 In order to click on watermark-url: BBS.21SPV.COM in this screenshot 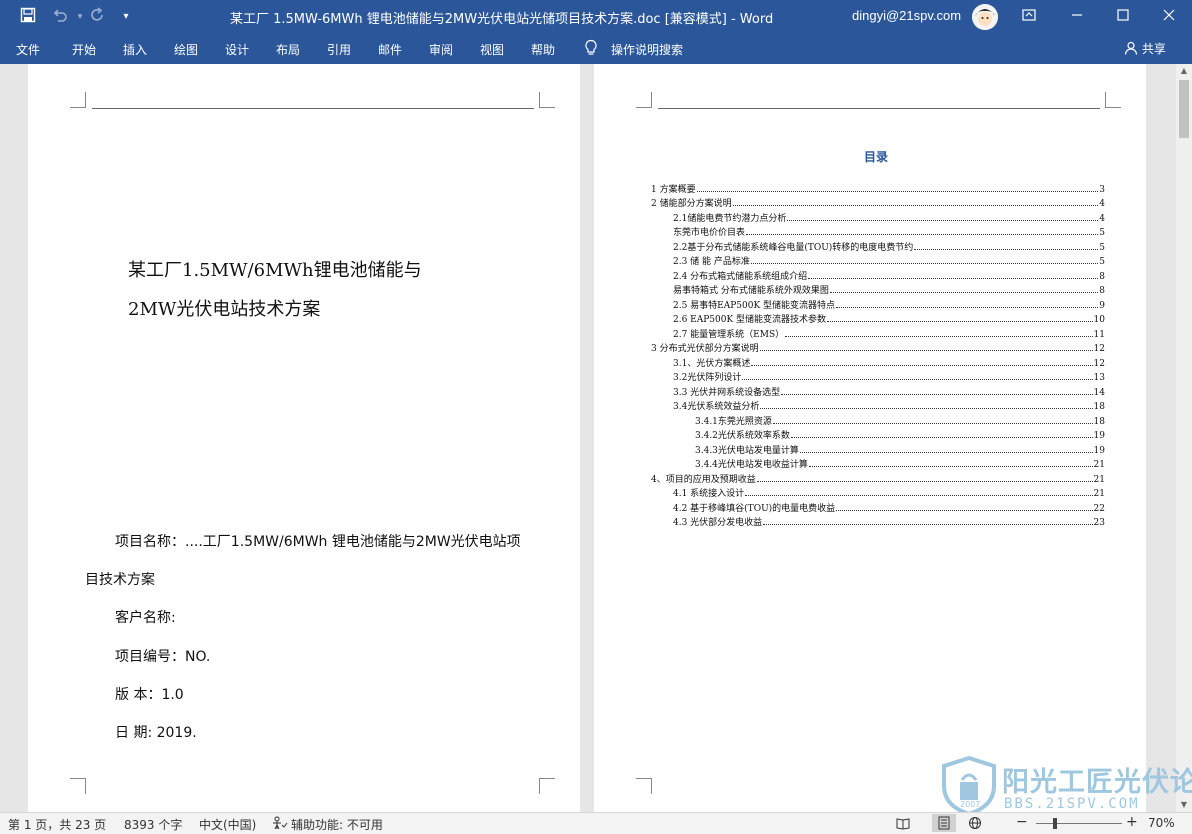, I will do `click(1072, 804)`.